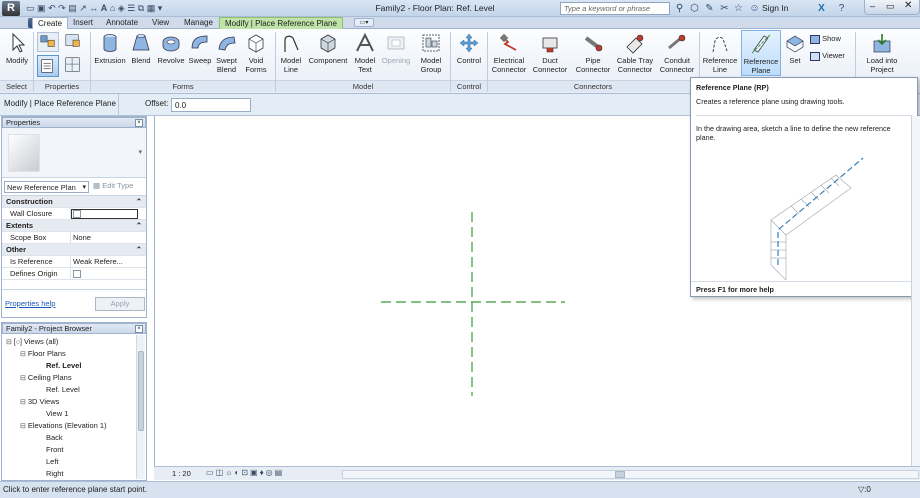 The image size is (920, 498). Describe the element at coordinates (72, 8) in the screenshot. I see `print-icon: ▤` at that location.